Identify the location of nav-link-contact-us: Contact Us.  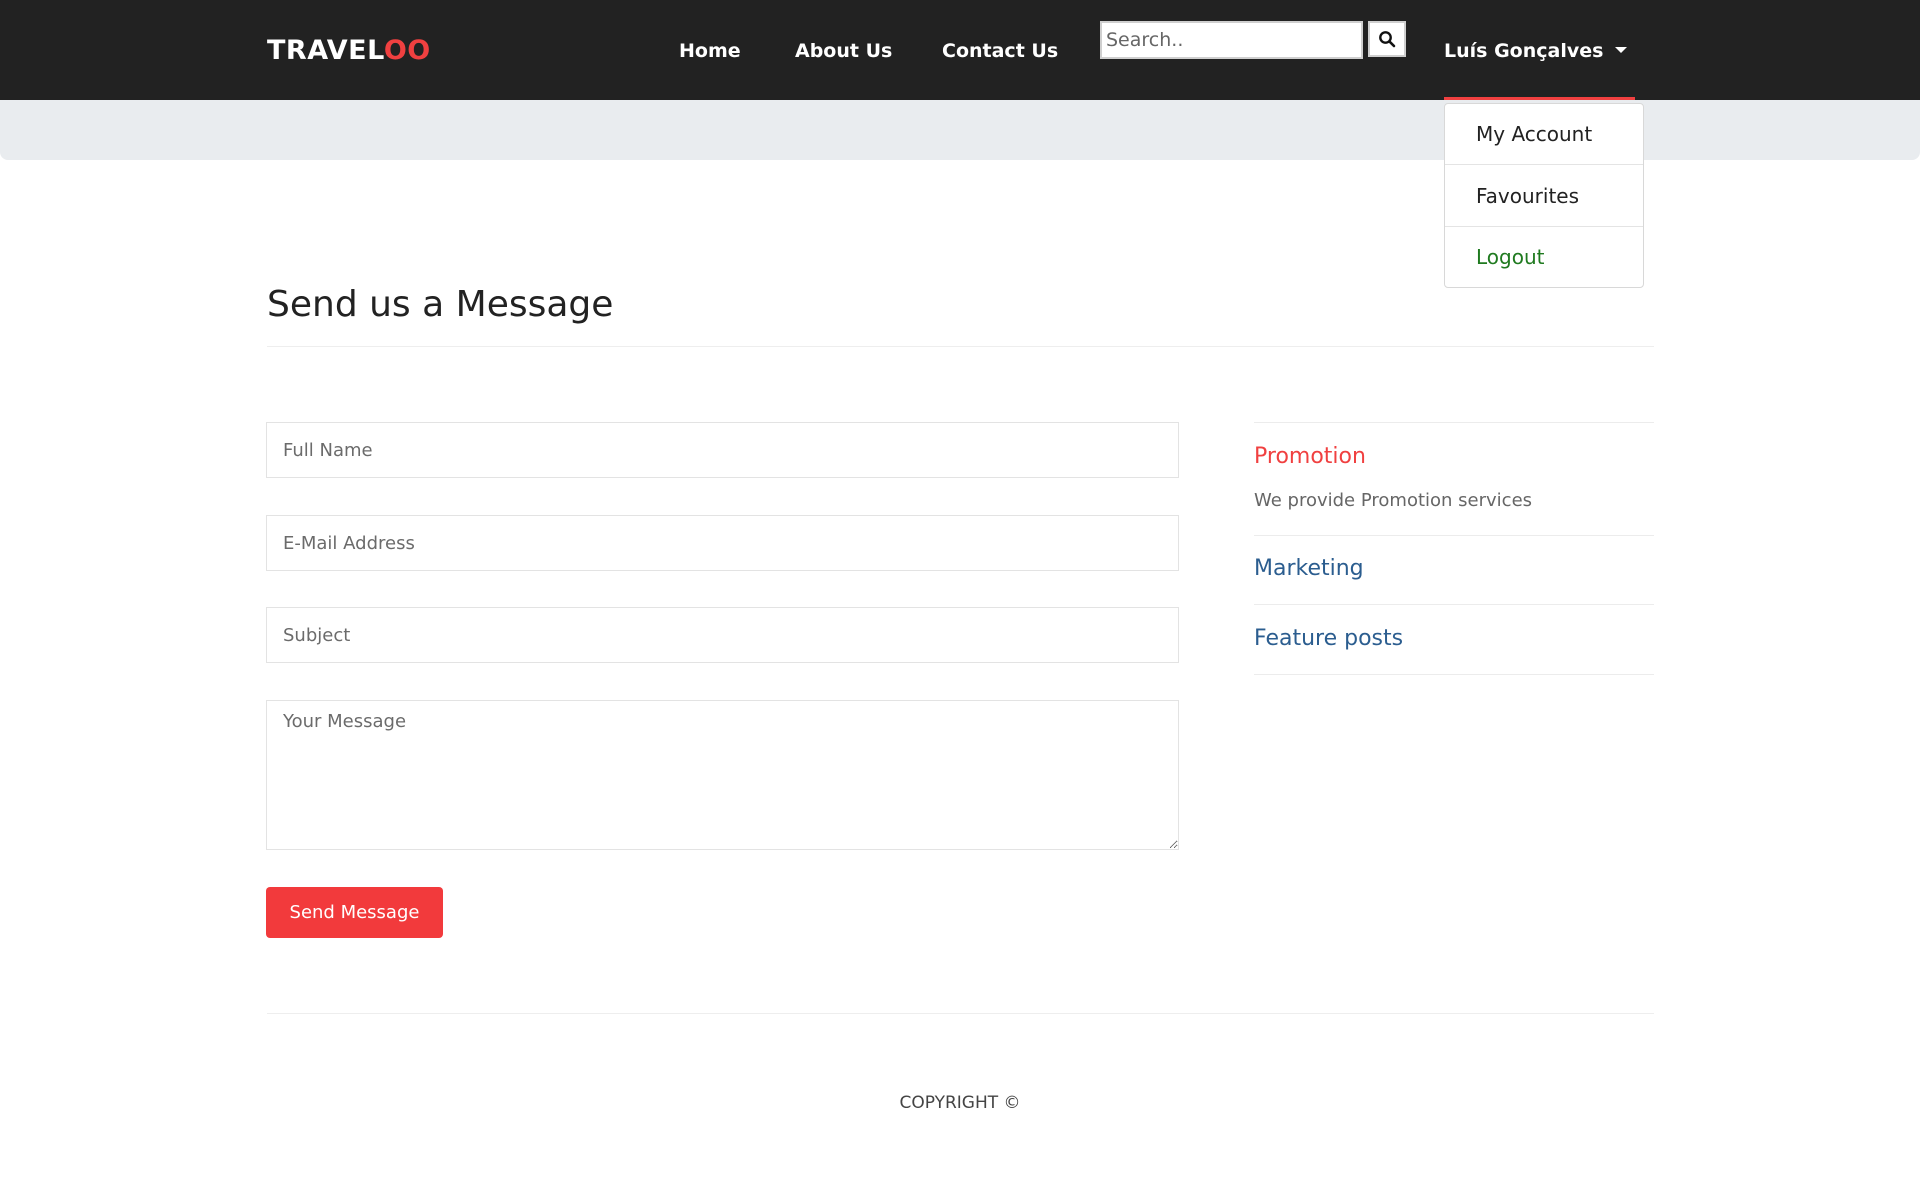
(1000, 51).